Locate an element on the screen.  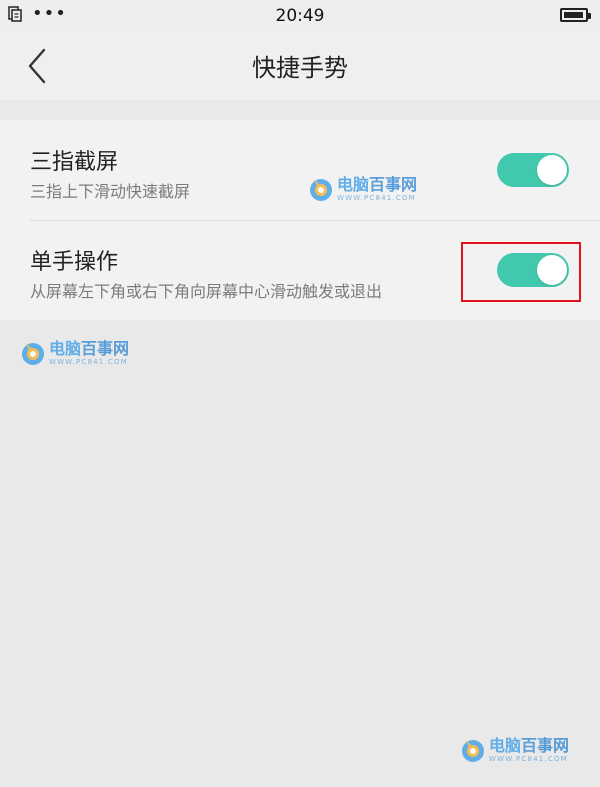
battery-level is located at coordinates (573, 15).